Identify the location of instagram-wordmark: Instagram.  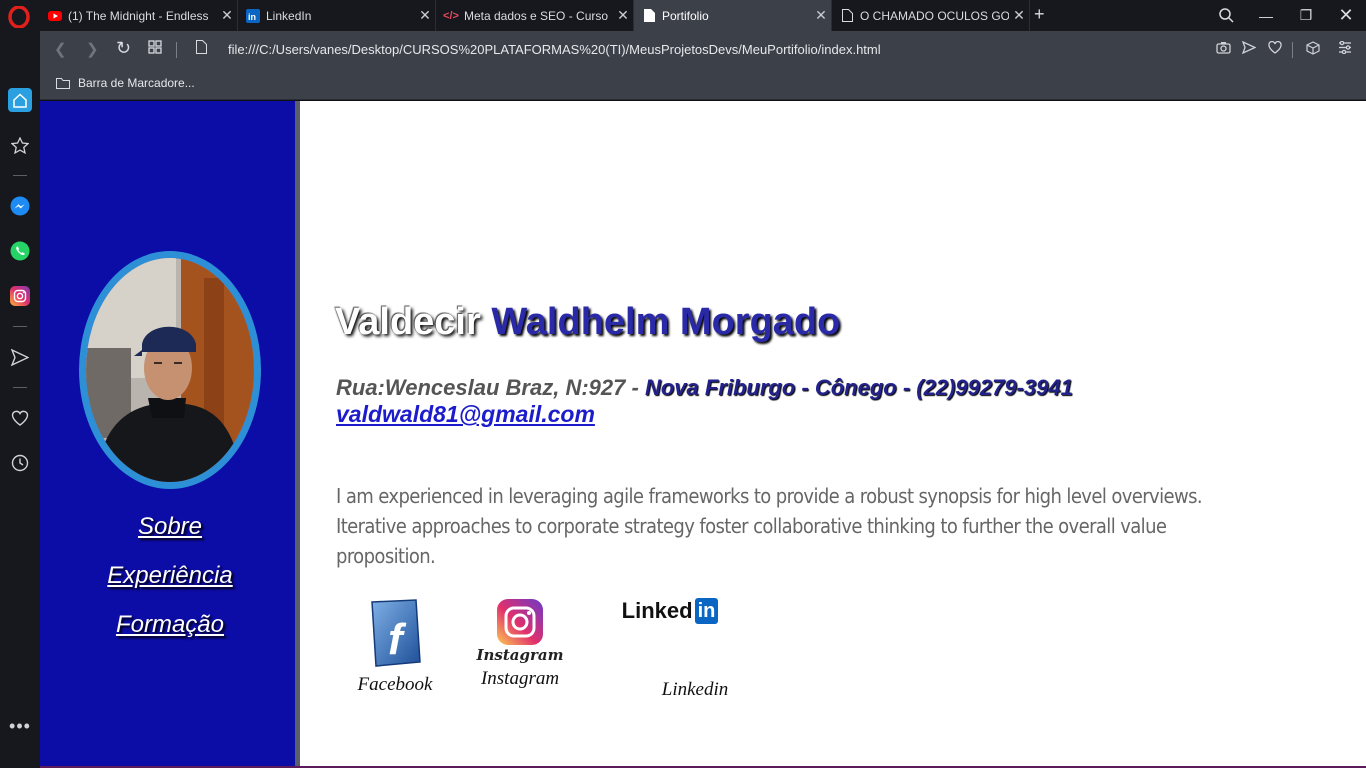
(520, 655).